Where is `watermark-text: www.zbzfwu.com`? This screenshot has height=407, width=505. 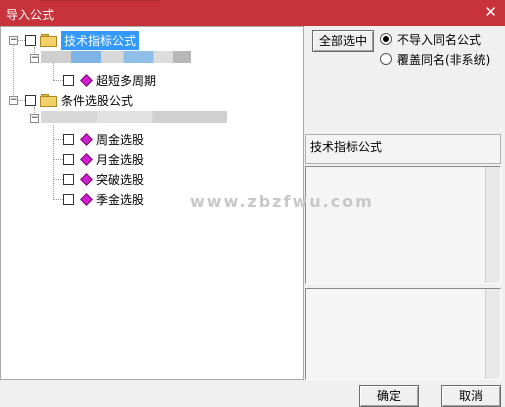
watermark-text: www.zbzfwu.com is located at coordinates (282, 201).